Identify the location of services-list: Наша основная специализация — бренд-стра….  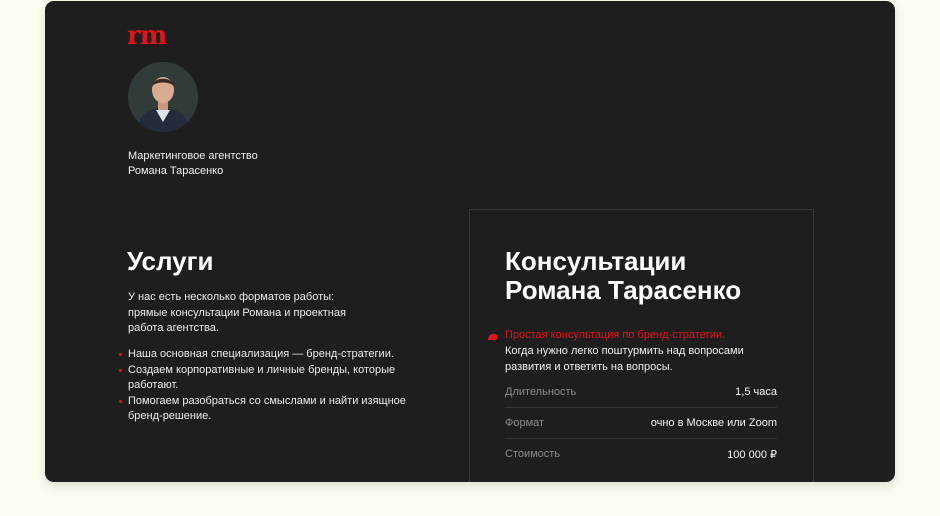
(281, 386).